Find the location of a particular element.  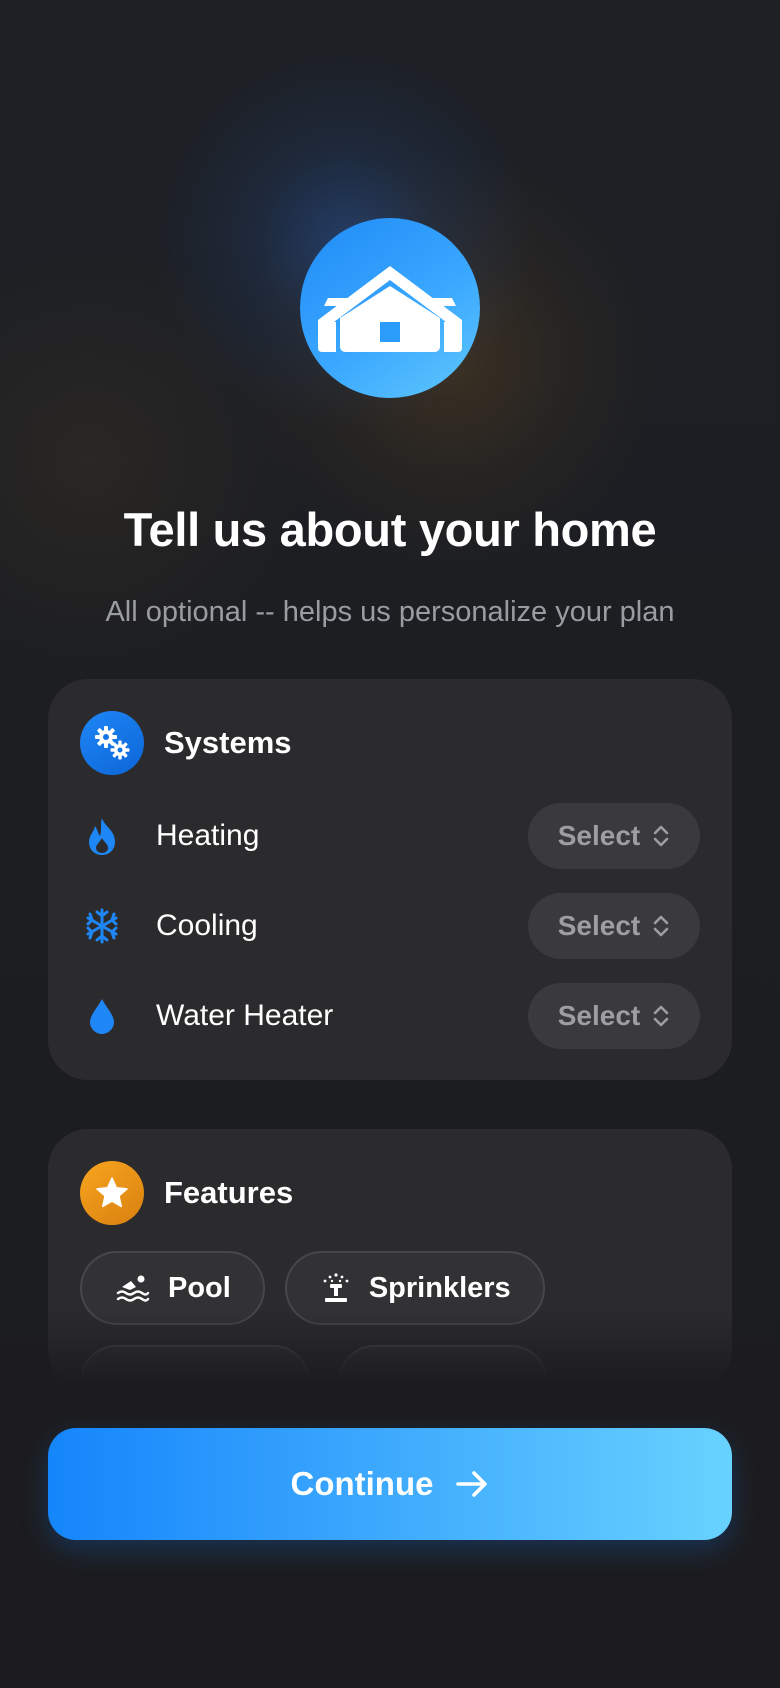

systems-header: Systems is located at coordinates (186, 743).